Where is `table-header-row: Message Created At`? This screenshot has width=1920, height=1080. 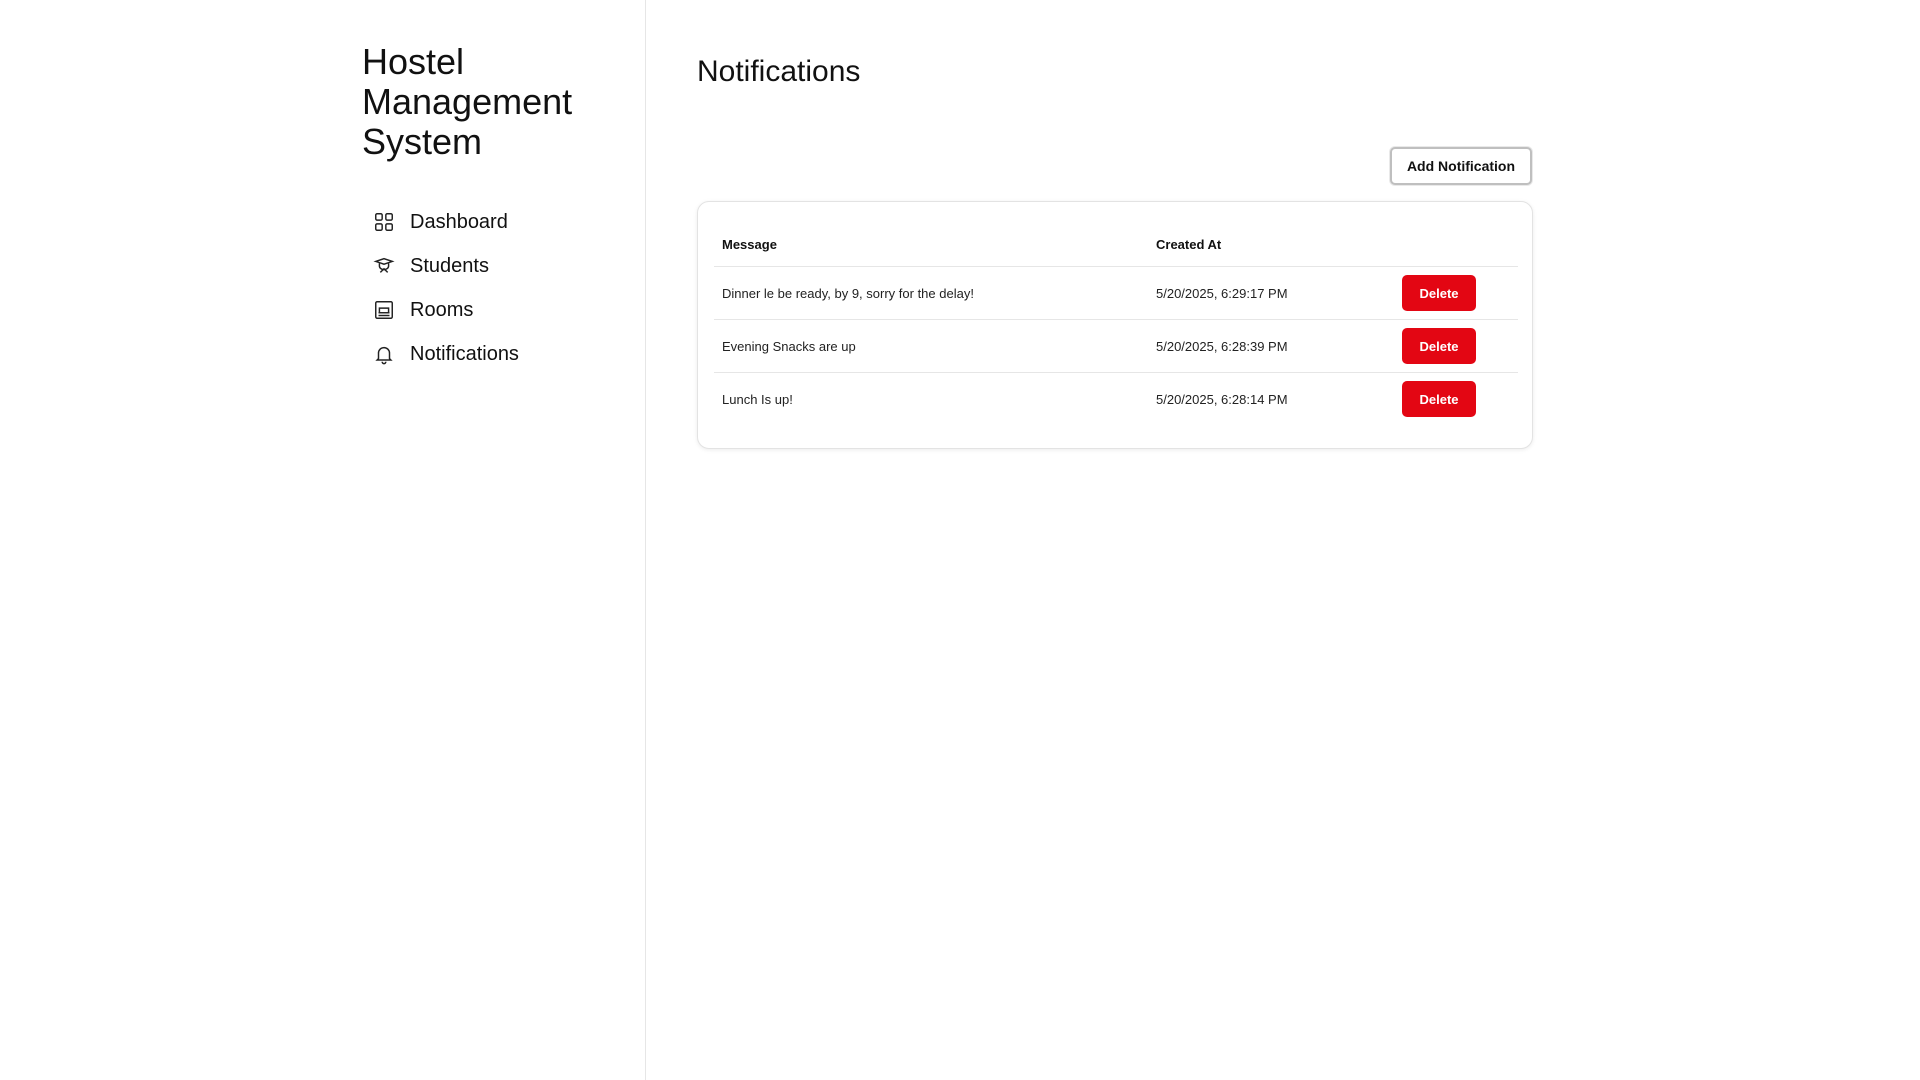 table-header-row: Message Created At is located at coordinates (1116, 244).